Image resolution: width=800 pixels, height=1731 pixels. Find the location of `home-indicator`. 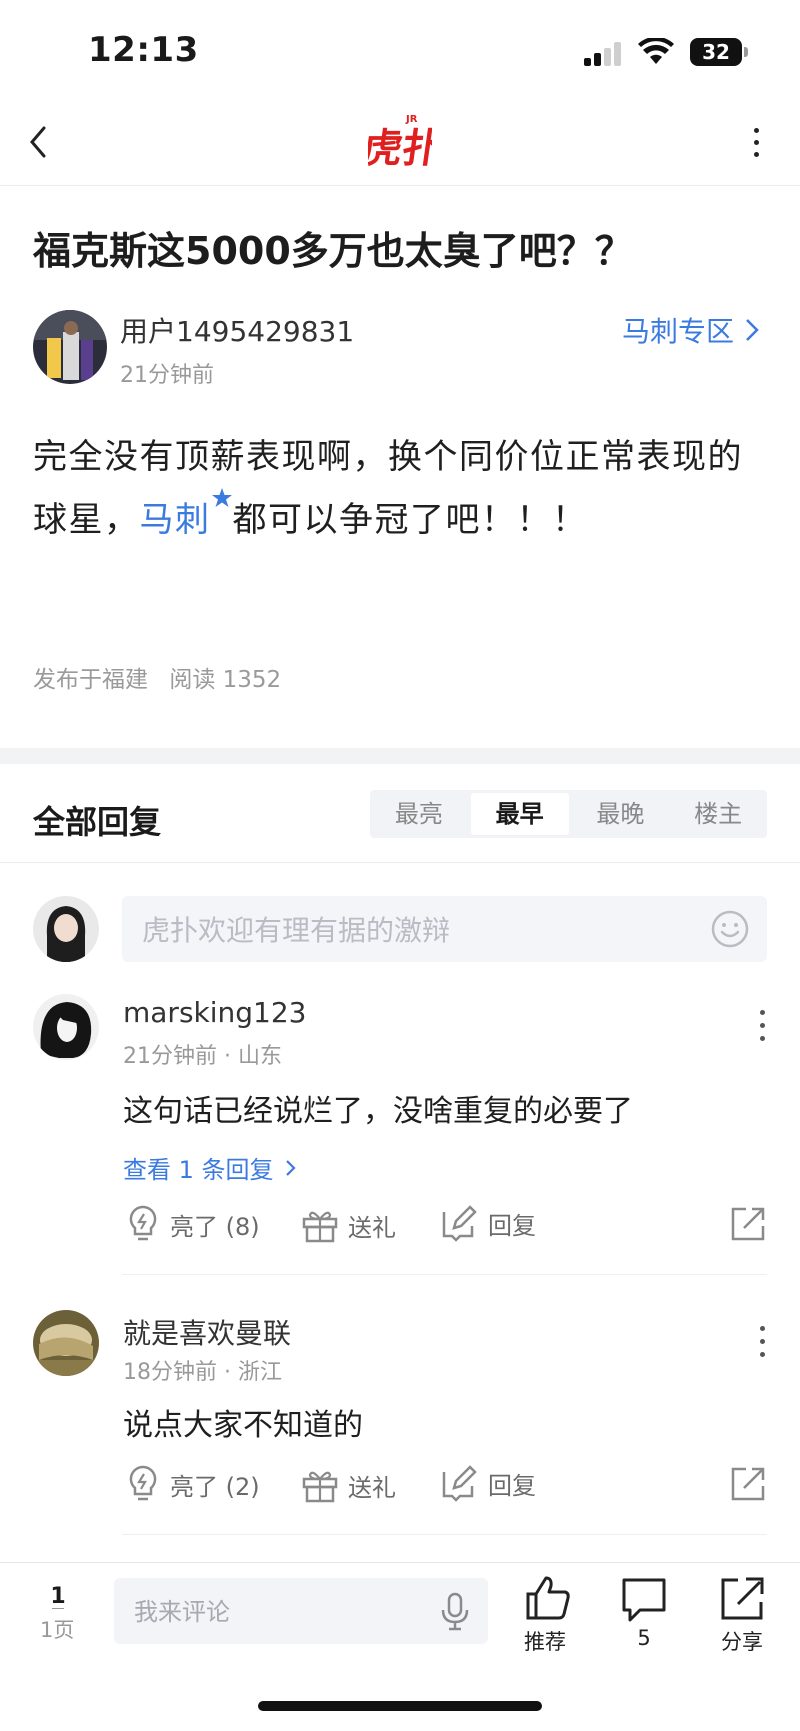

home-indicator is located at coordinates (400, 1706).